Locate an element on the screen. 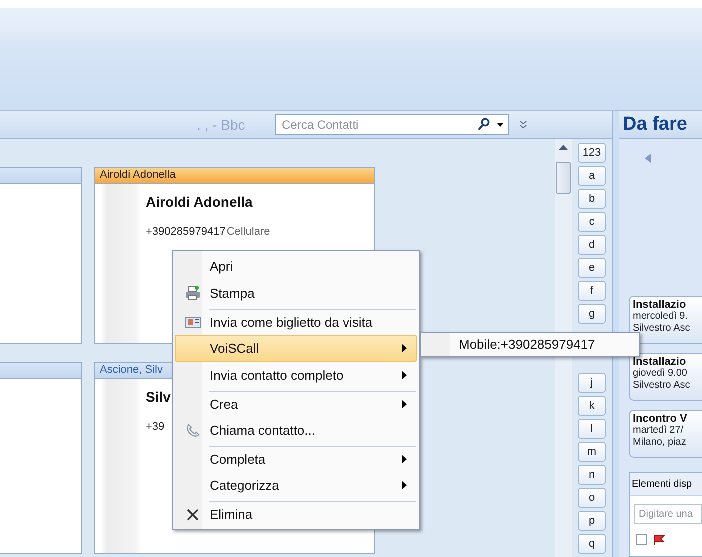 The width and height of the screenshot is (702, 557). appointment-time: martedì 27/ is located at coordinates (659, 431).